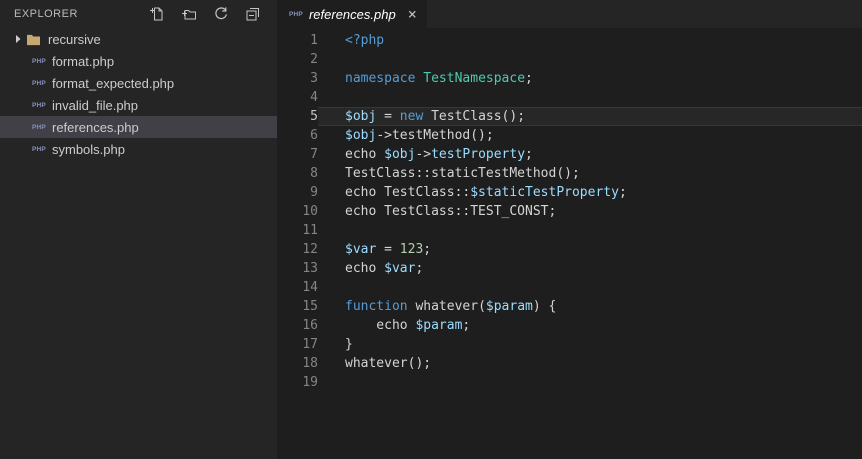 The image size is (862, 459). What do you see at coordinates (205, 14) in the screenshot?
I see `explorer-toolbar` at bounding box center [205, 14].